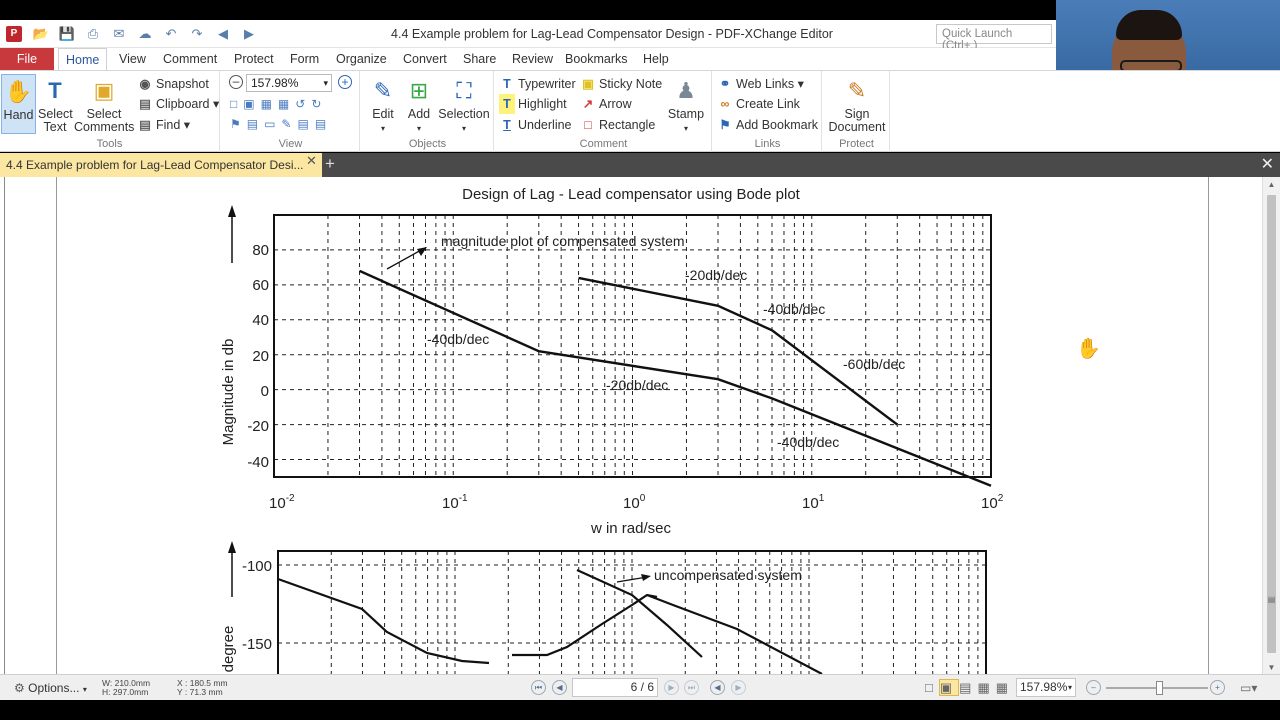  What do you see at coordinates (1248, 688) in the screenshot?
I see `fullscreen-icon: ▭▾` at bounding box center [1248, 688].